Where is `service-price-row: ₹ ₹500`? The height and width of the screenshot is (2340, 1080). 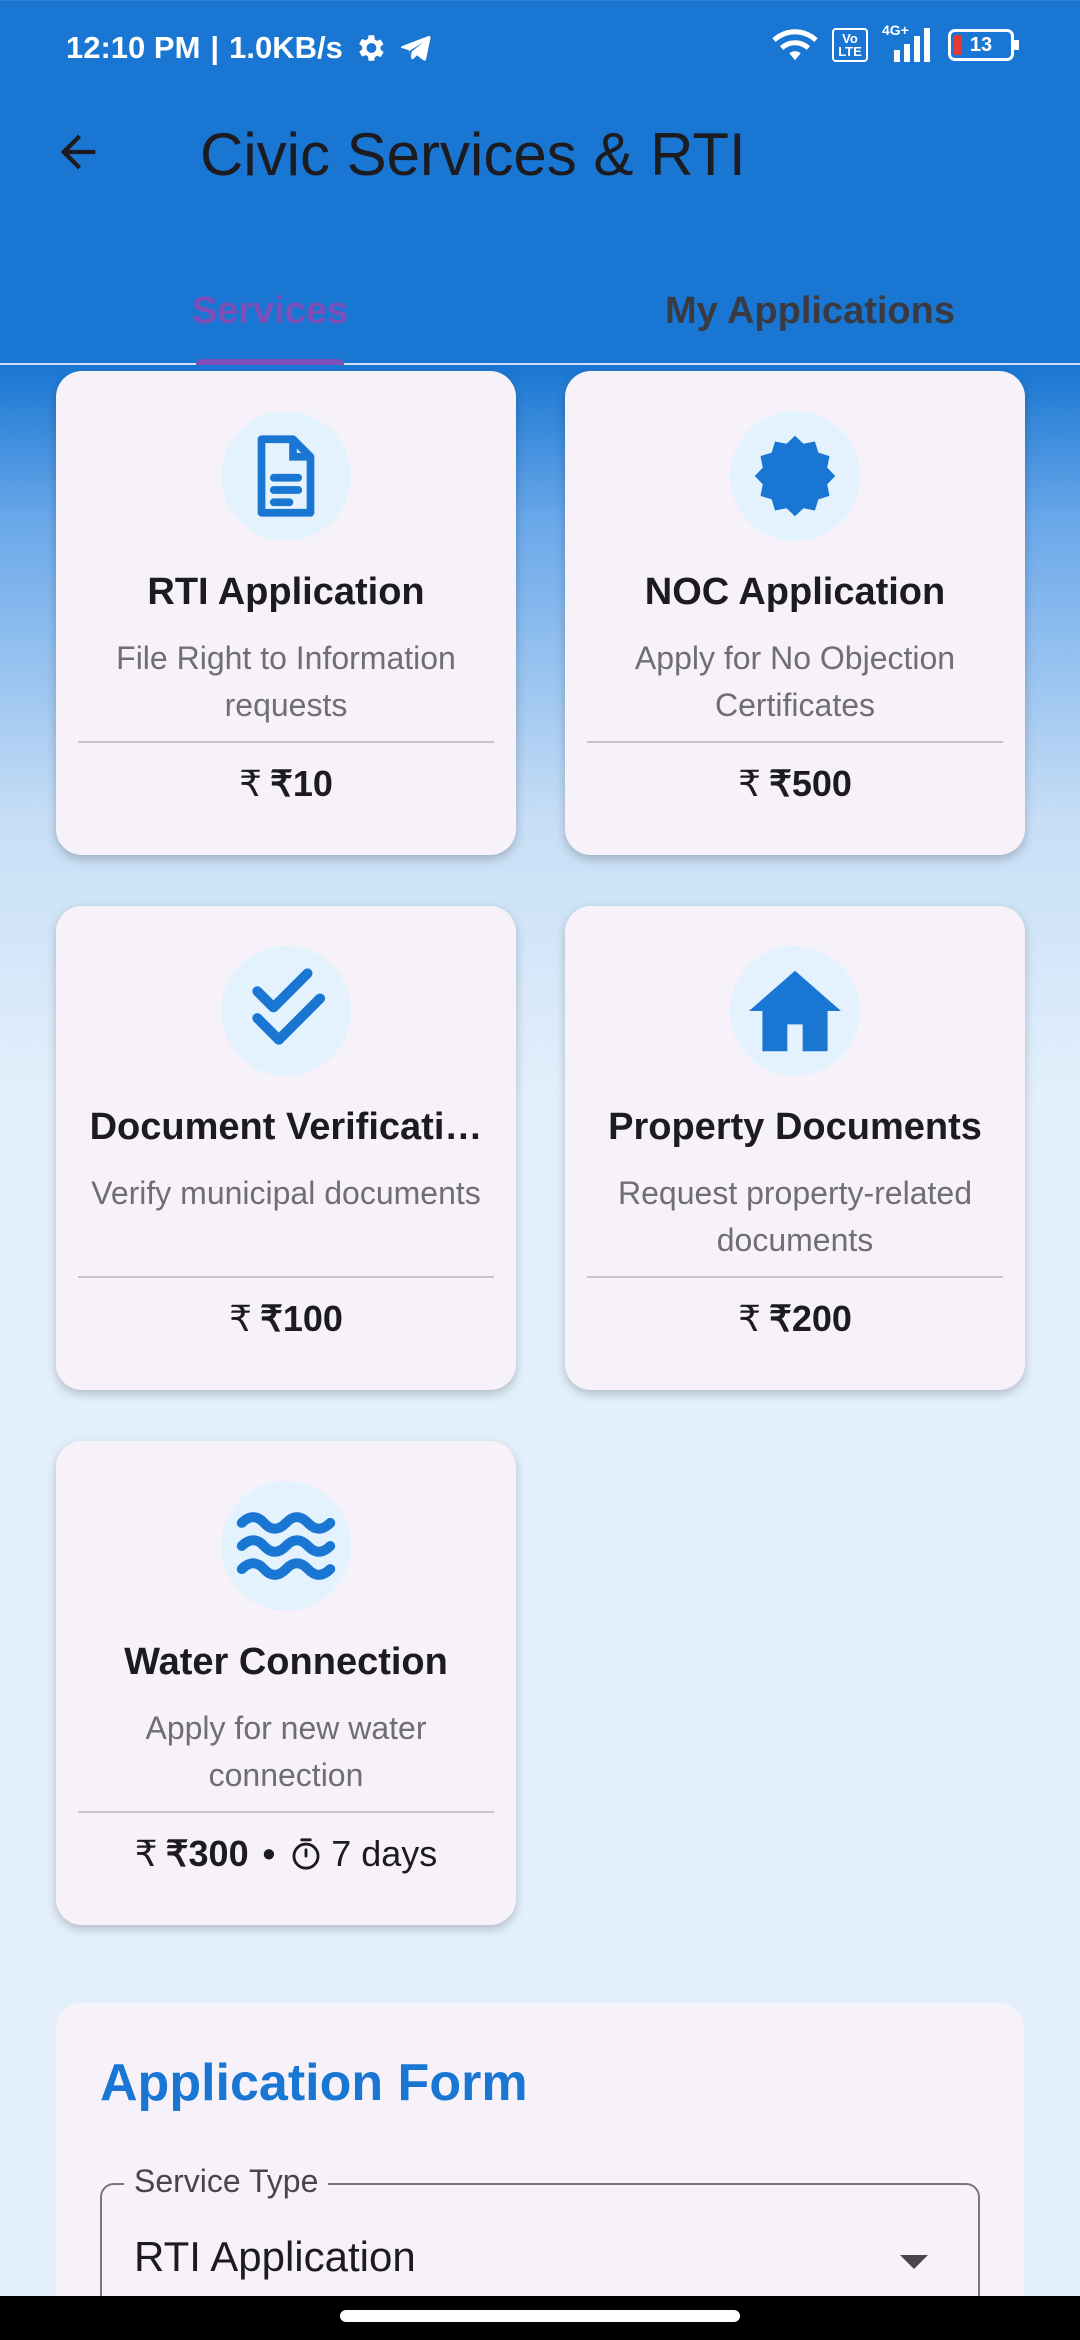
service-price-row: ₹ ₹500 is located at coordinates (795, 784).